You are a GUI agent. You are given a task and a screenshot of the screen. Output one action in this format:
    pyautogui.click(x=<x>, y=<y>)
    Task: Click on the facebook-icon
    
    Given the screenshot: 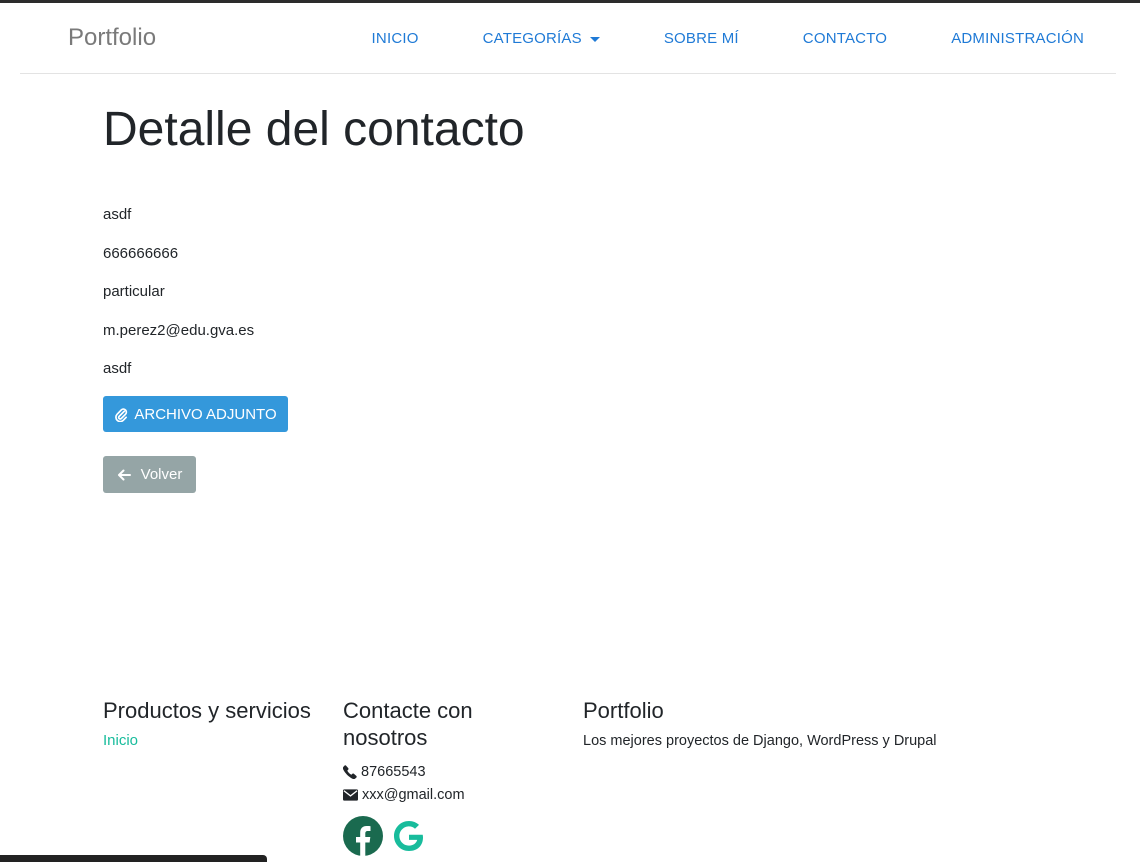 What is the action you would take?
    pyautogui.click(x=363, y=838)
    